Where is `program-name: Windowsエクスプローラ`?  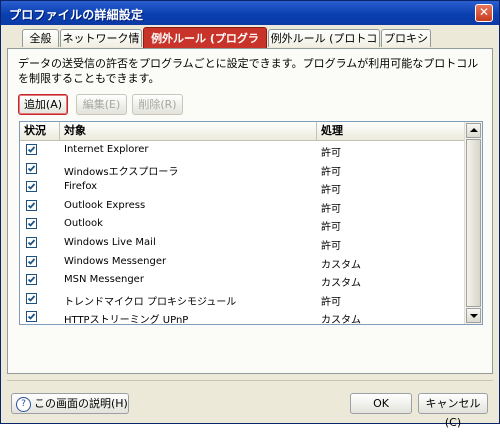 program-name: Windowsエクスプローラ is located at coordinates (121, 172).